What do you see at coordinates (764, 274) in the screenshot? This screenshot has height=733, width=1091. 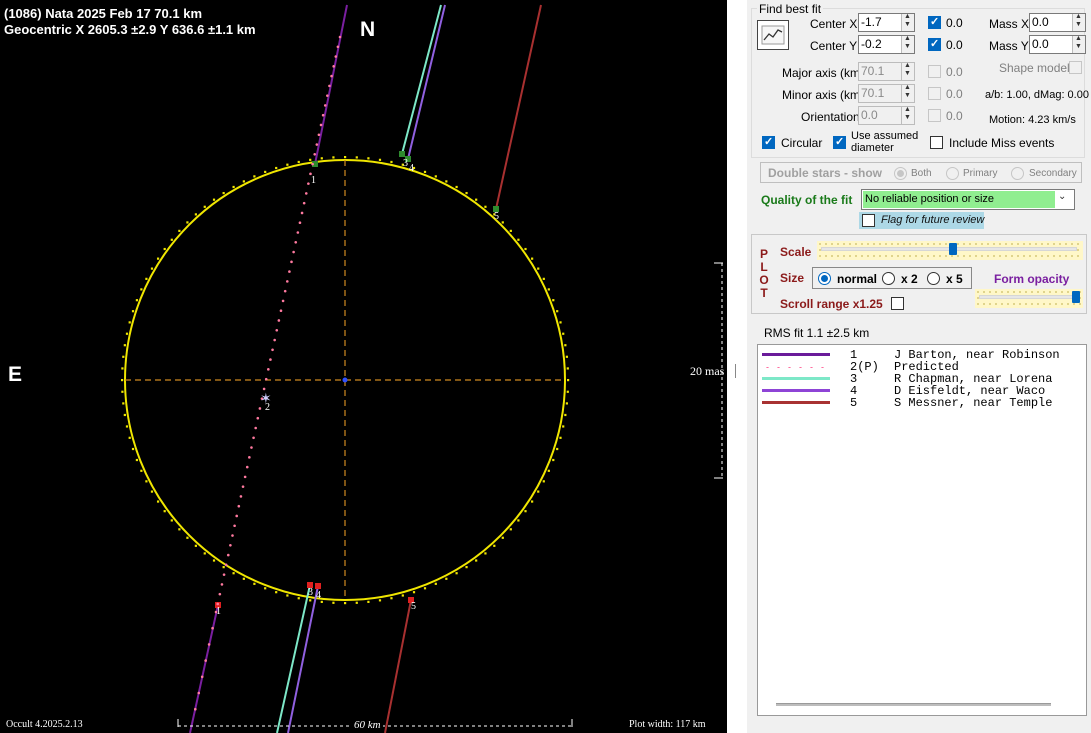 I see `plot-vertical-label: P L O T` at bounding box center [764, 274].